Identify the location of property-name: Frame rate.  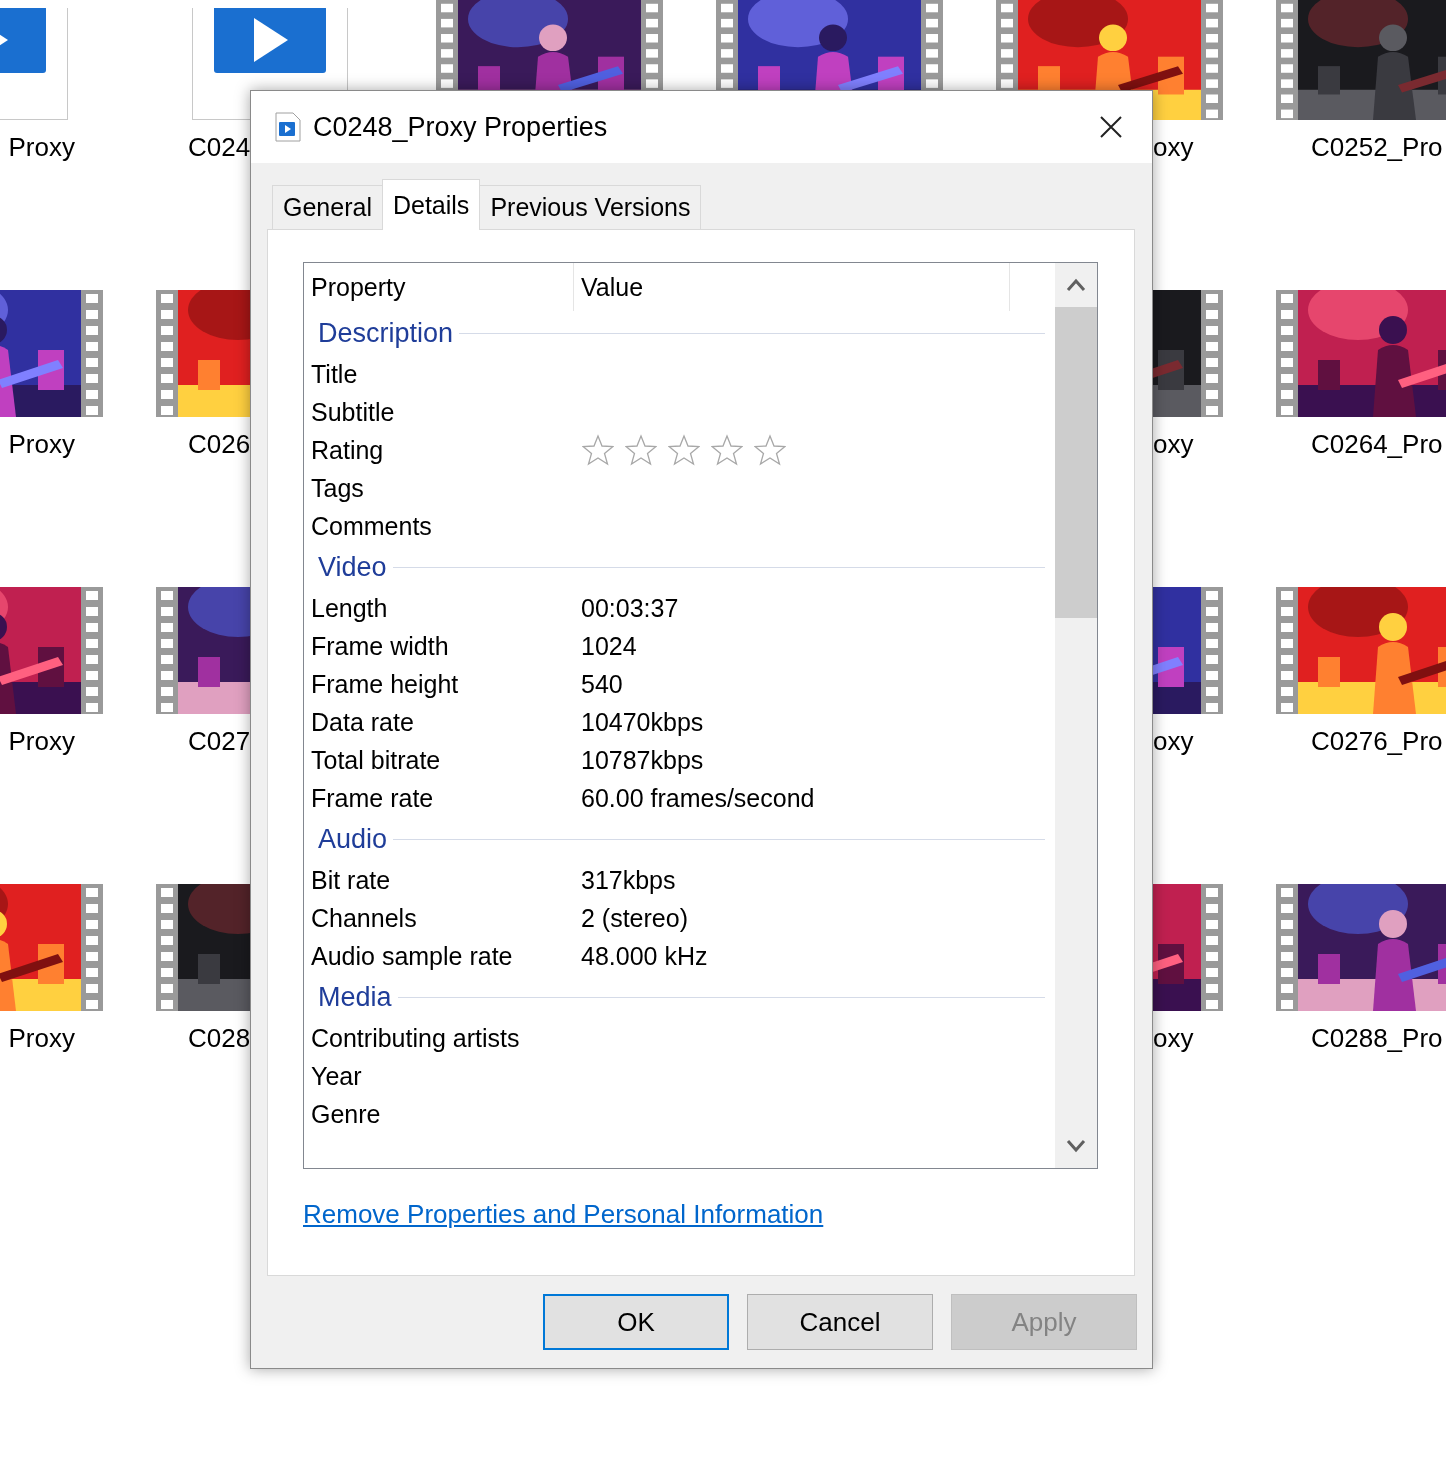
(372, 798).